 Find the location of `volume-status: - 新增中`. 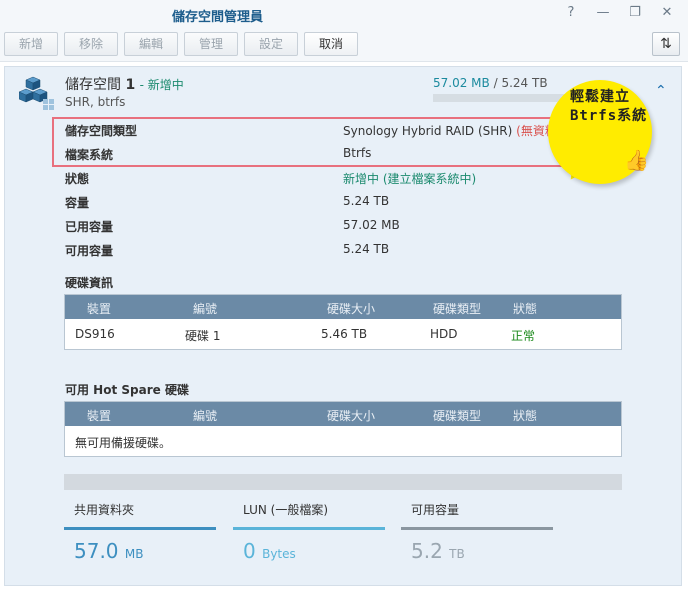

volume-status: - 新增中 is located at coordinates (161, 85).